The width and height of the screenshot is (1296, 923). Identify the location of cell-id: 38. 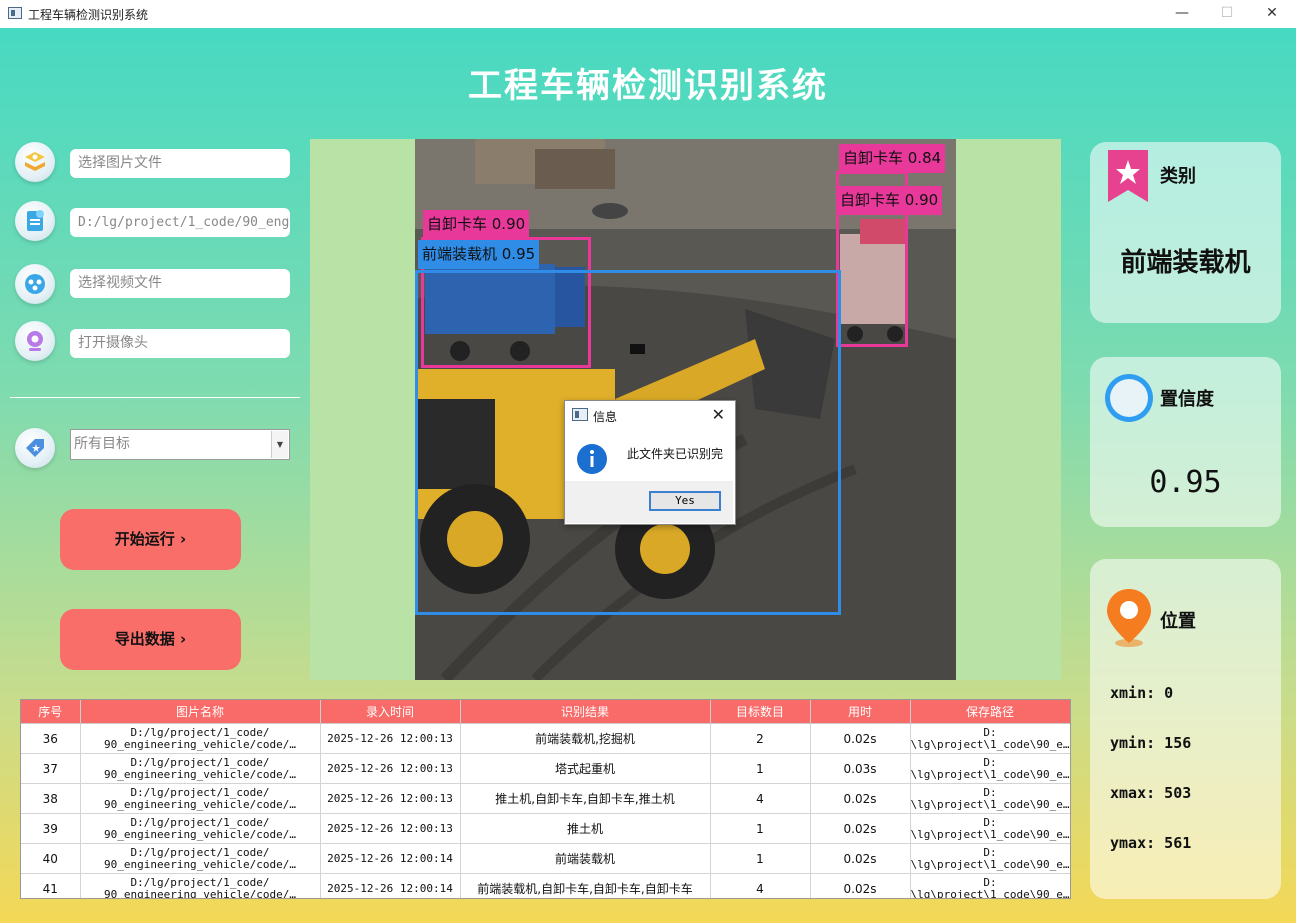
(51, 798).